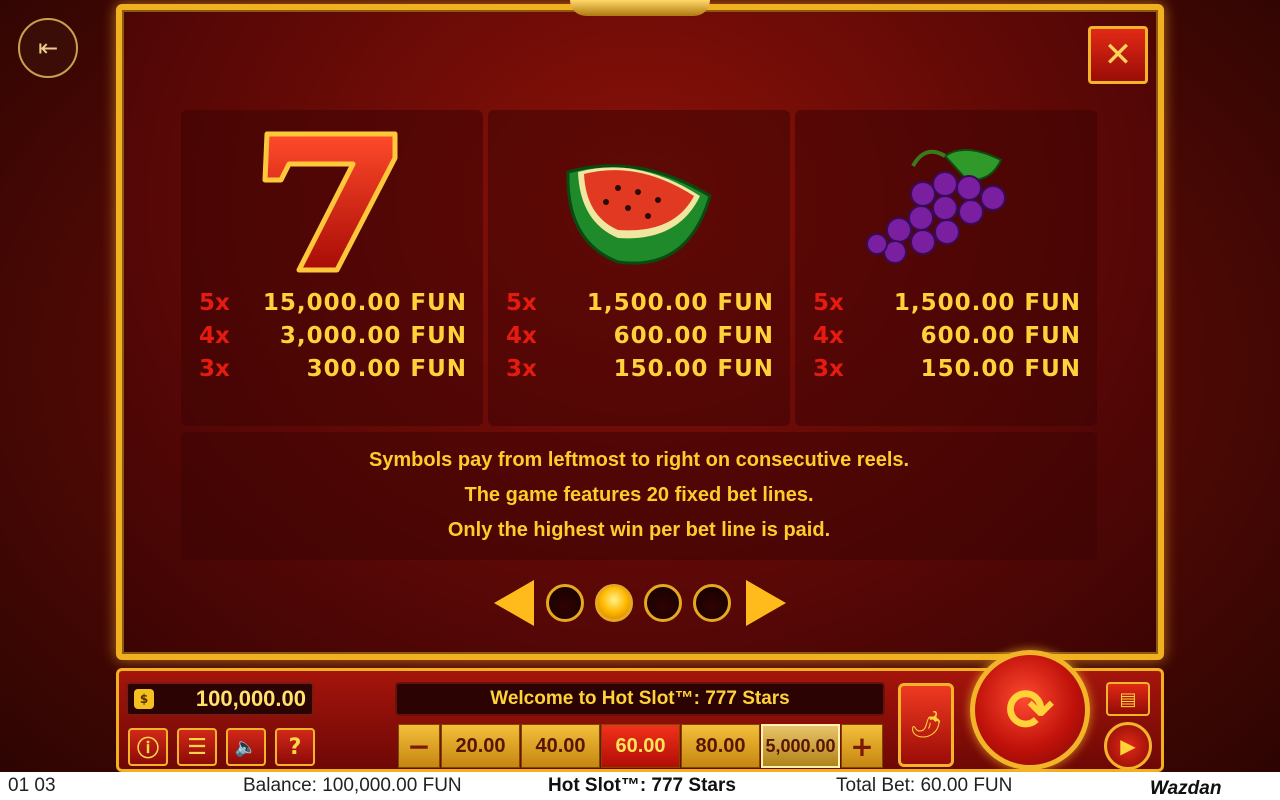 This screenshot has width=1280, height=800. I want to click on payout-value: 15,000.00 FUN, so click(364, 303).